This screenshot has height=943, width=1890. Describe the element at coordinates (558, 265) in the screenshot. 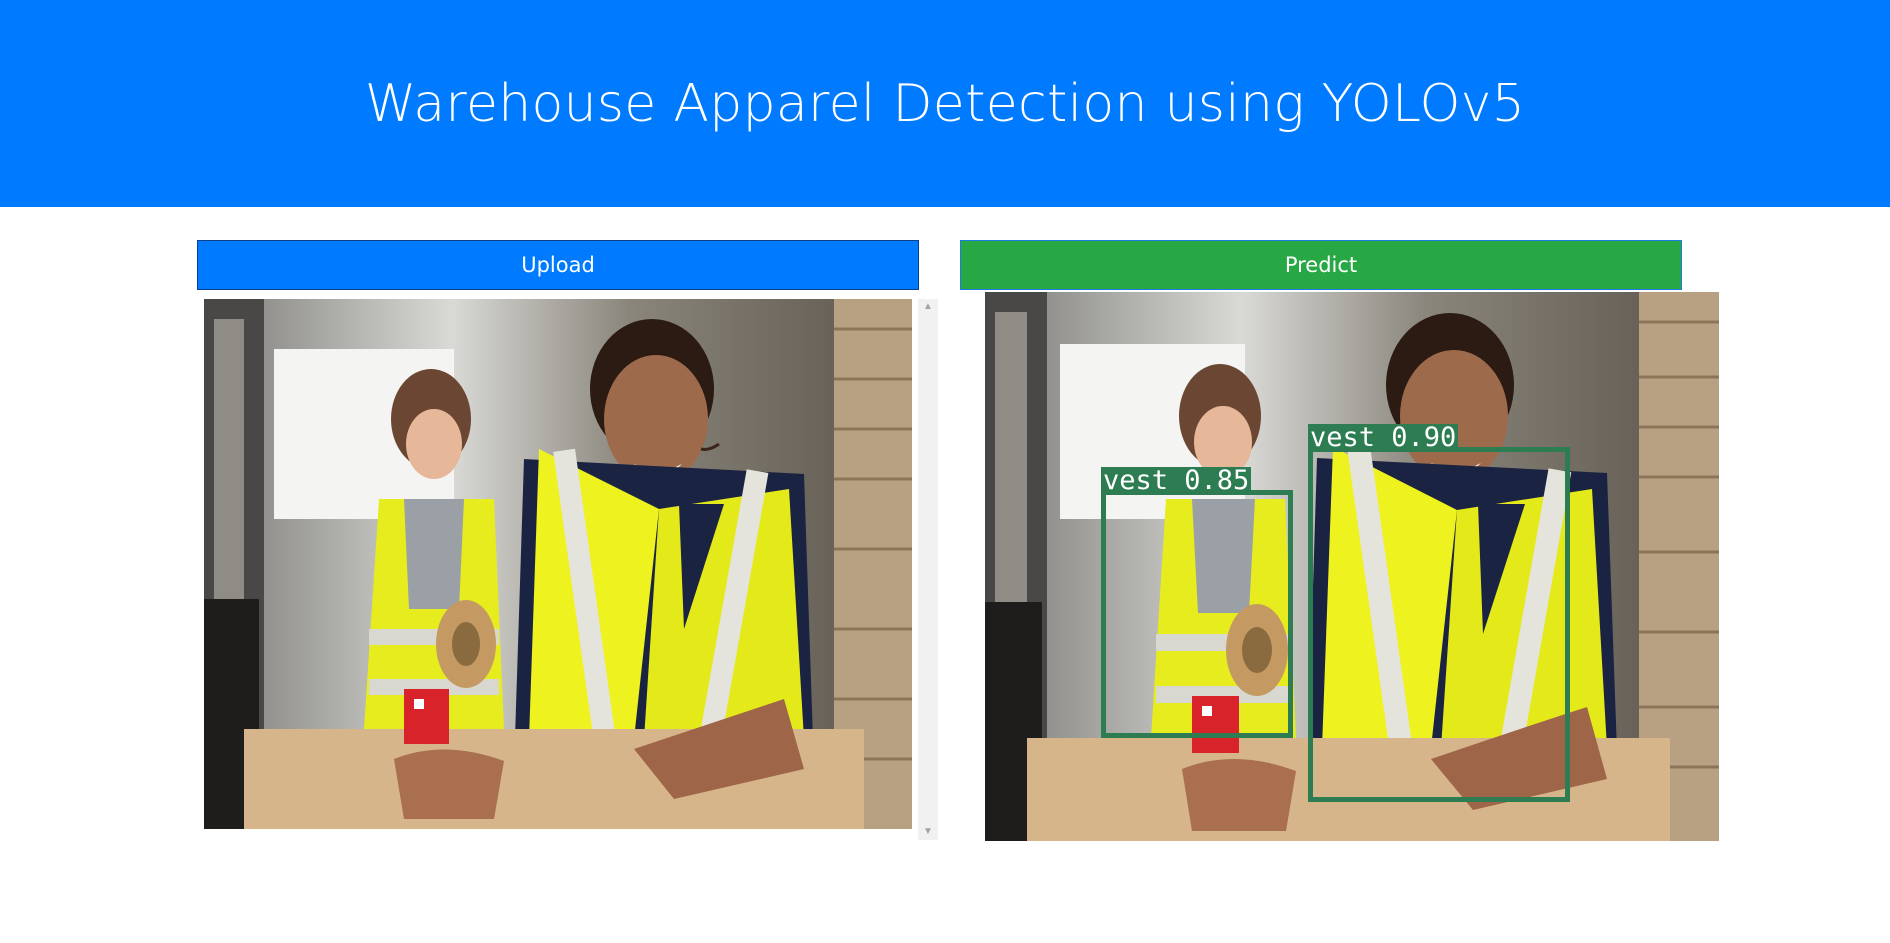

I see `upload-button: Upload` at that location.